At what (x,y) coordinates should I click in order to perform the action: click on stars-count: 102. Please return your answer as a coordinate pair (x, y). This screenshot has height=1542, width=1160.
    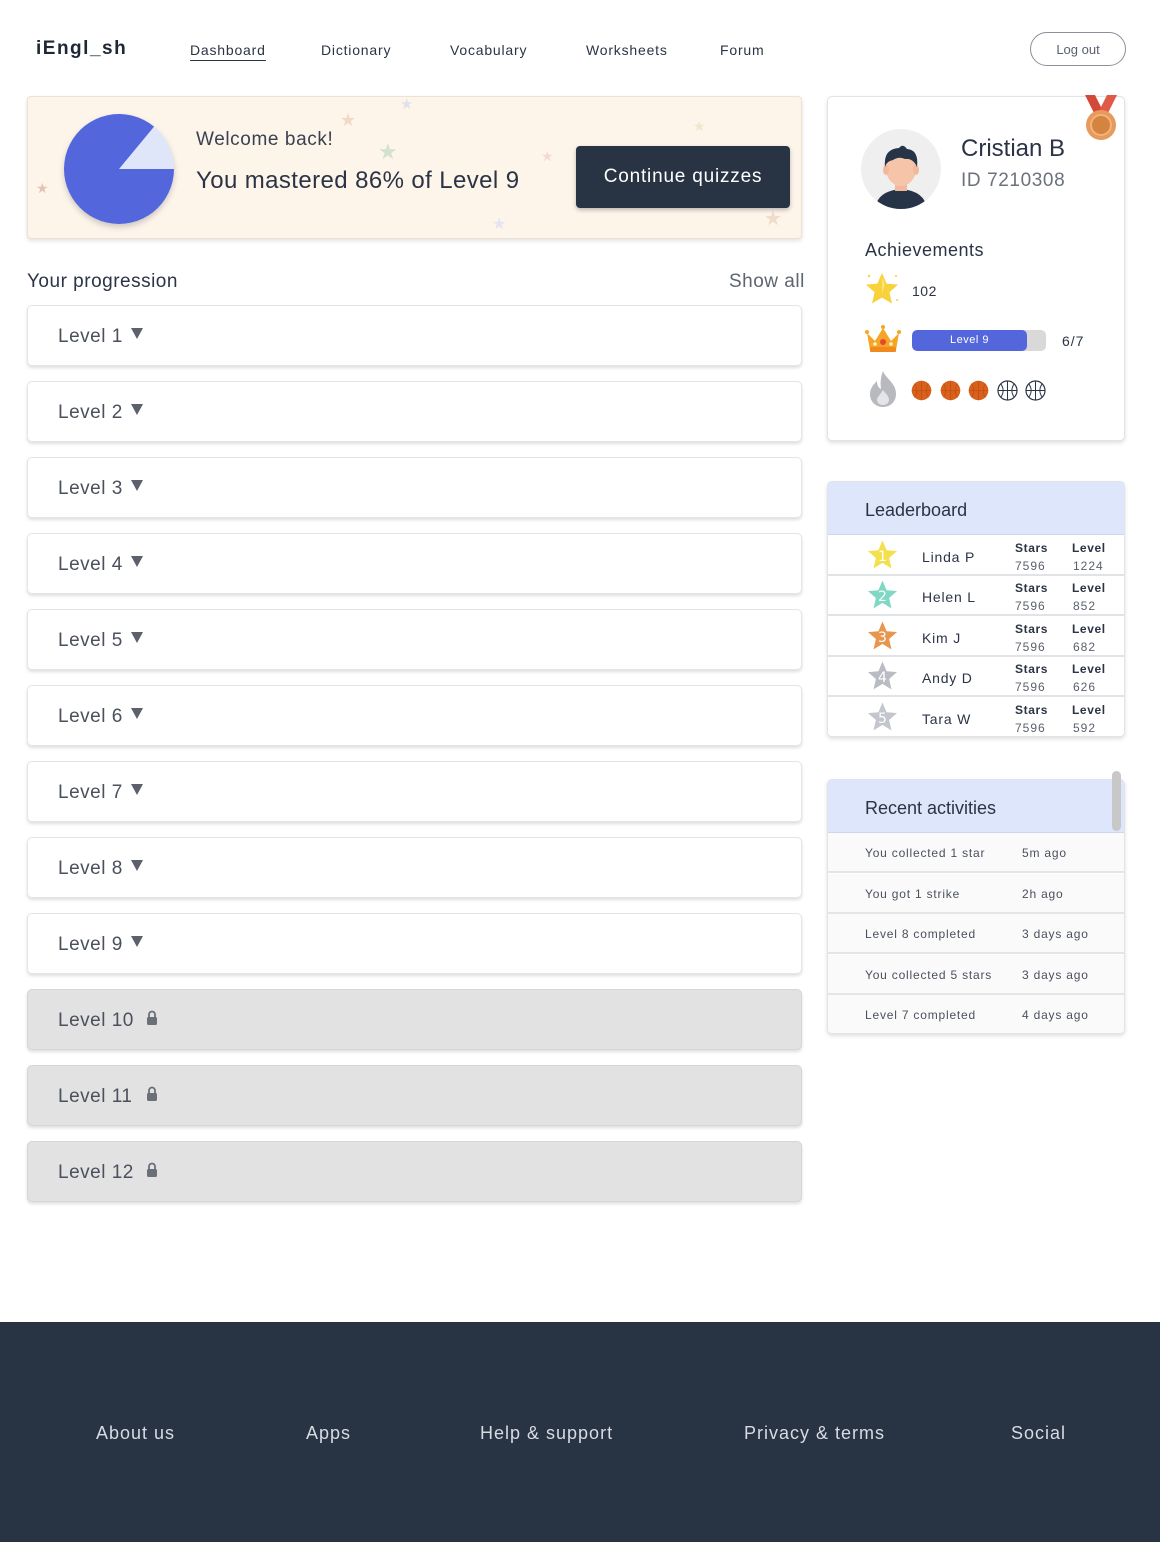
    Looking at the image, I should click on (924, 291).